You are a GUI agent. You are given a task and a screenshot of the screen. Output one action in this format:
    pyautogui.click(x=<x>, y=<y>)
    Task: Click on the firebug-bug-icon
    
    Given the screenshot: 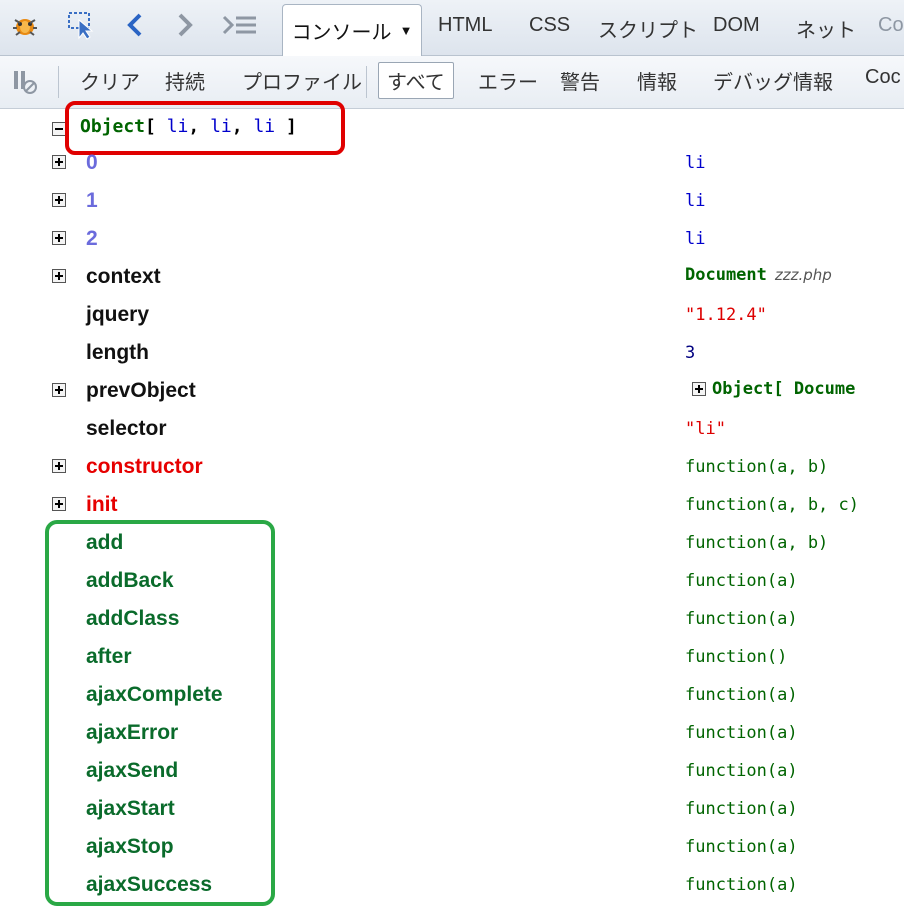 What is the action you would take?
    pyautogui.click(x=25, y=25)
    